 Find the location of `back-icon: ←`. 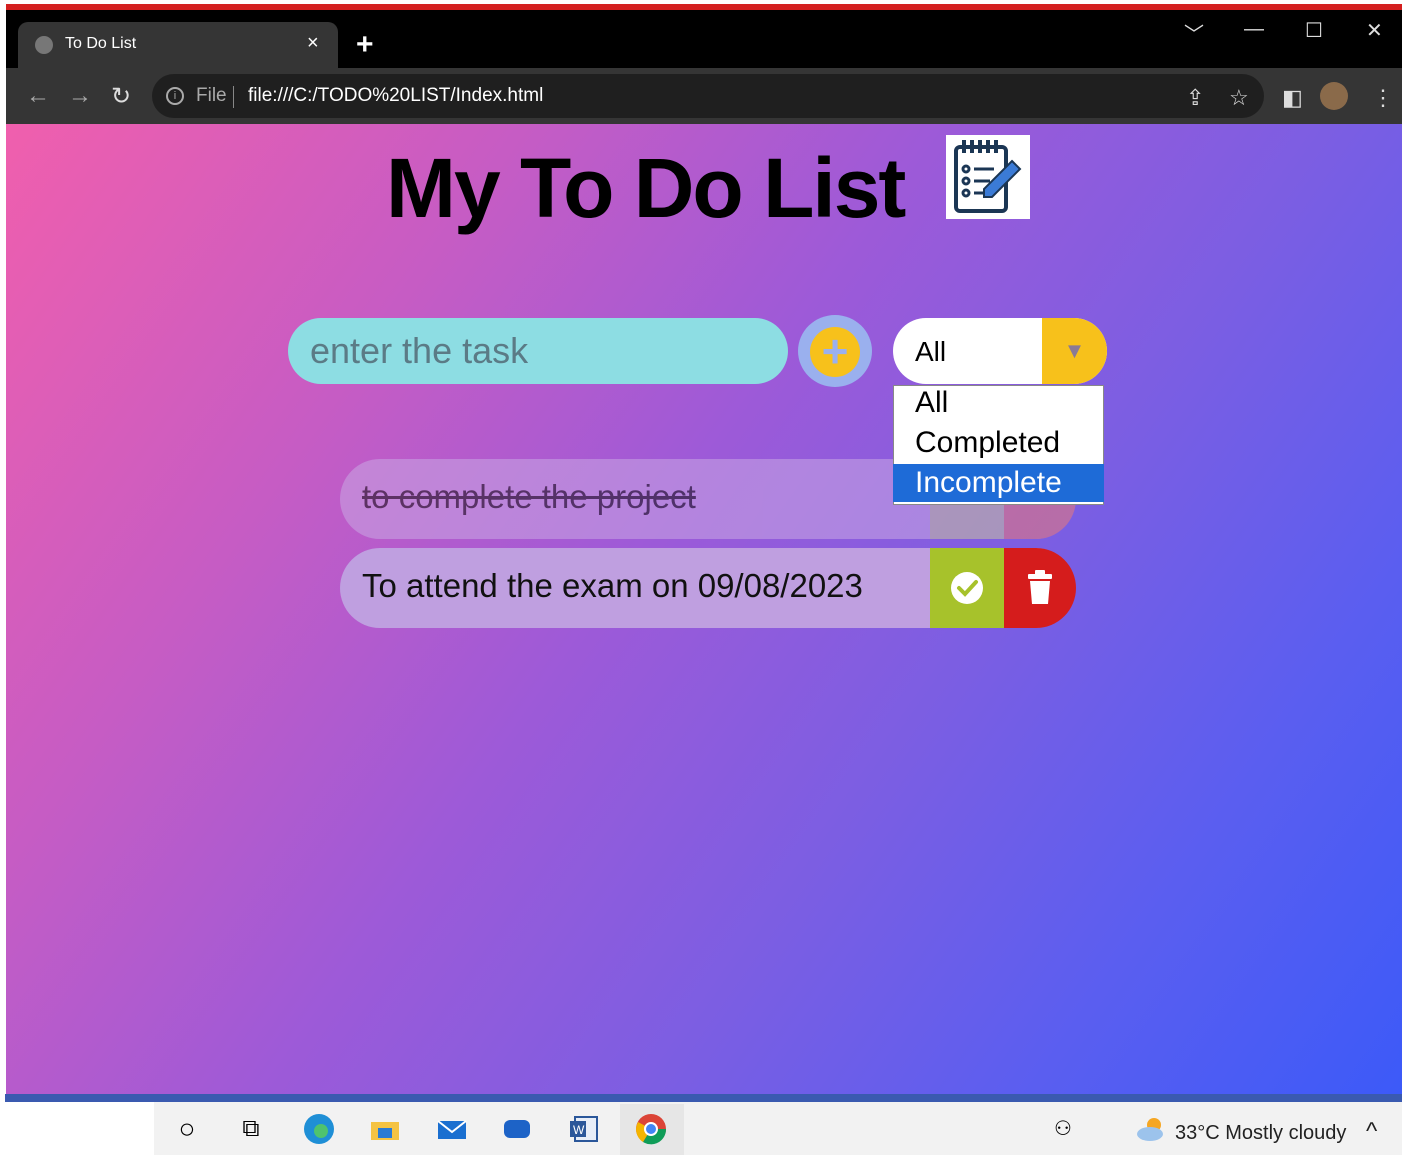

back-icon: ← is located at coordinates (38, 96).